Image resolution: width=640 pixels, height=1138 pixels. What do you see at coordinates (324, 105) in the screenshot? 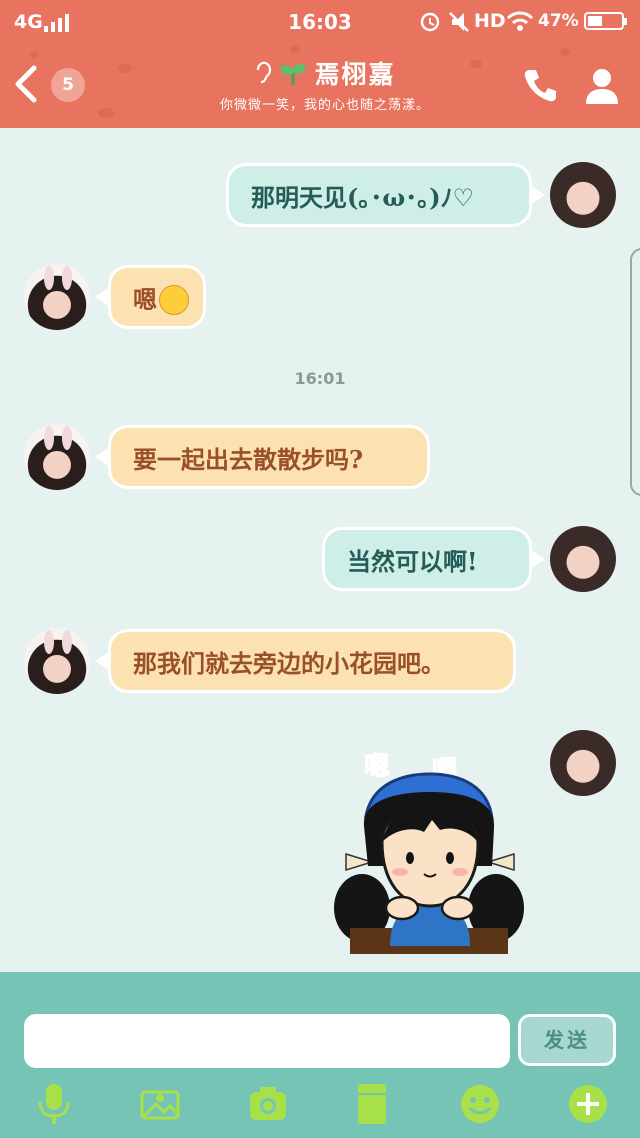
I see `contact-signature: 你微微一笑，我的心也随之荡漾。` at bounding box center [324, 105].